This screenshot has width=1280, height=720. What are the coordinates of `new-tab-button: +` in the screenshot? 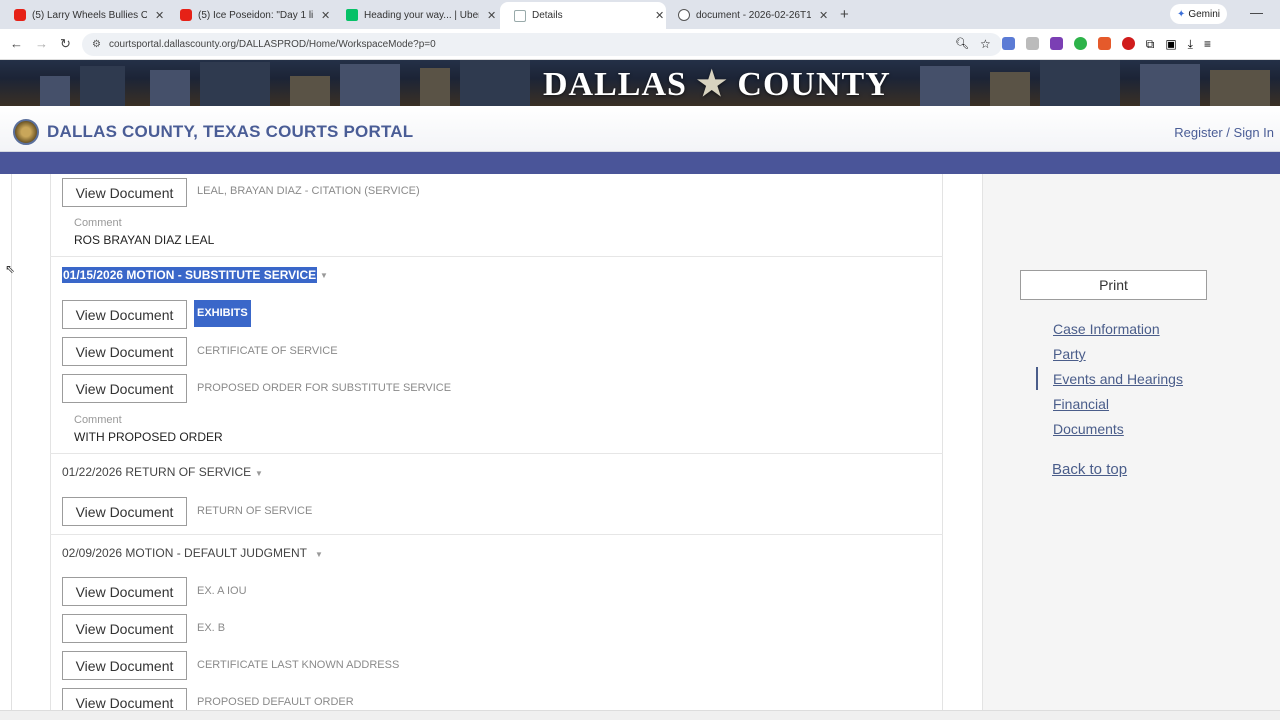 It's located at (844, 14).